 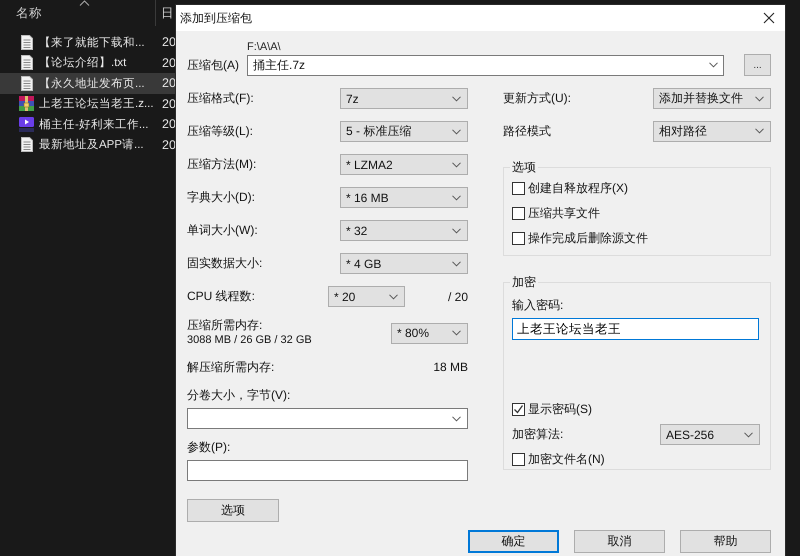 What do you see at coordinates (619, 541) in the screenshot?
I see `dialog-button: 取消` at bounding box center [619, 541].